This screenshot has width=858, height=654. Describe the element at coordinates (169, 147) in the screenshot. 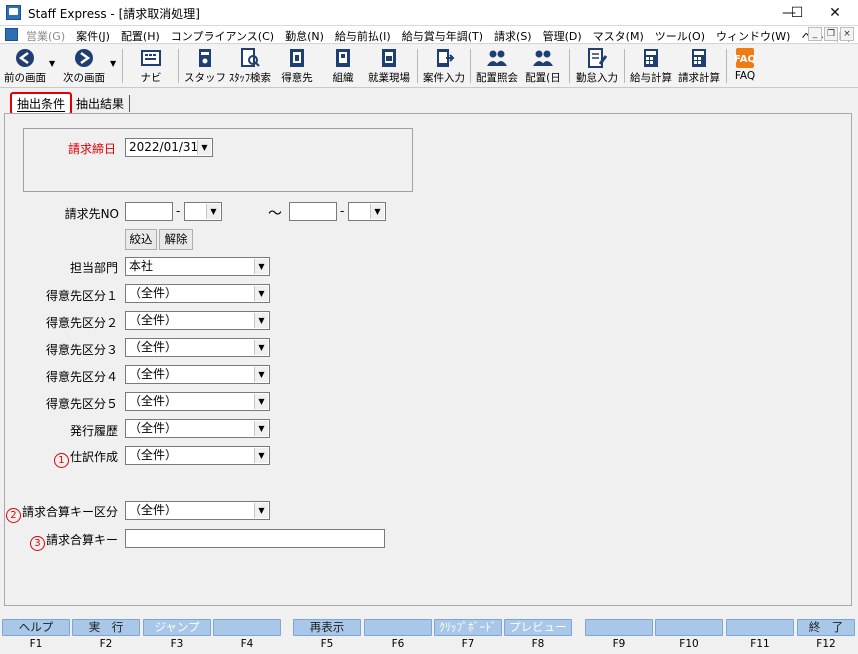

I see `billing-close-date-picker: 2022/01/31 ▼` at that location.